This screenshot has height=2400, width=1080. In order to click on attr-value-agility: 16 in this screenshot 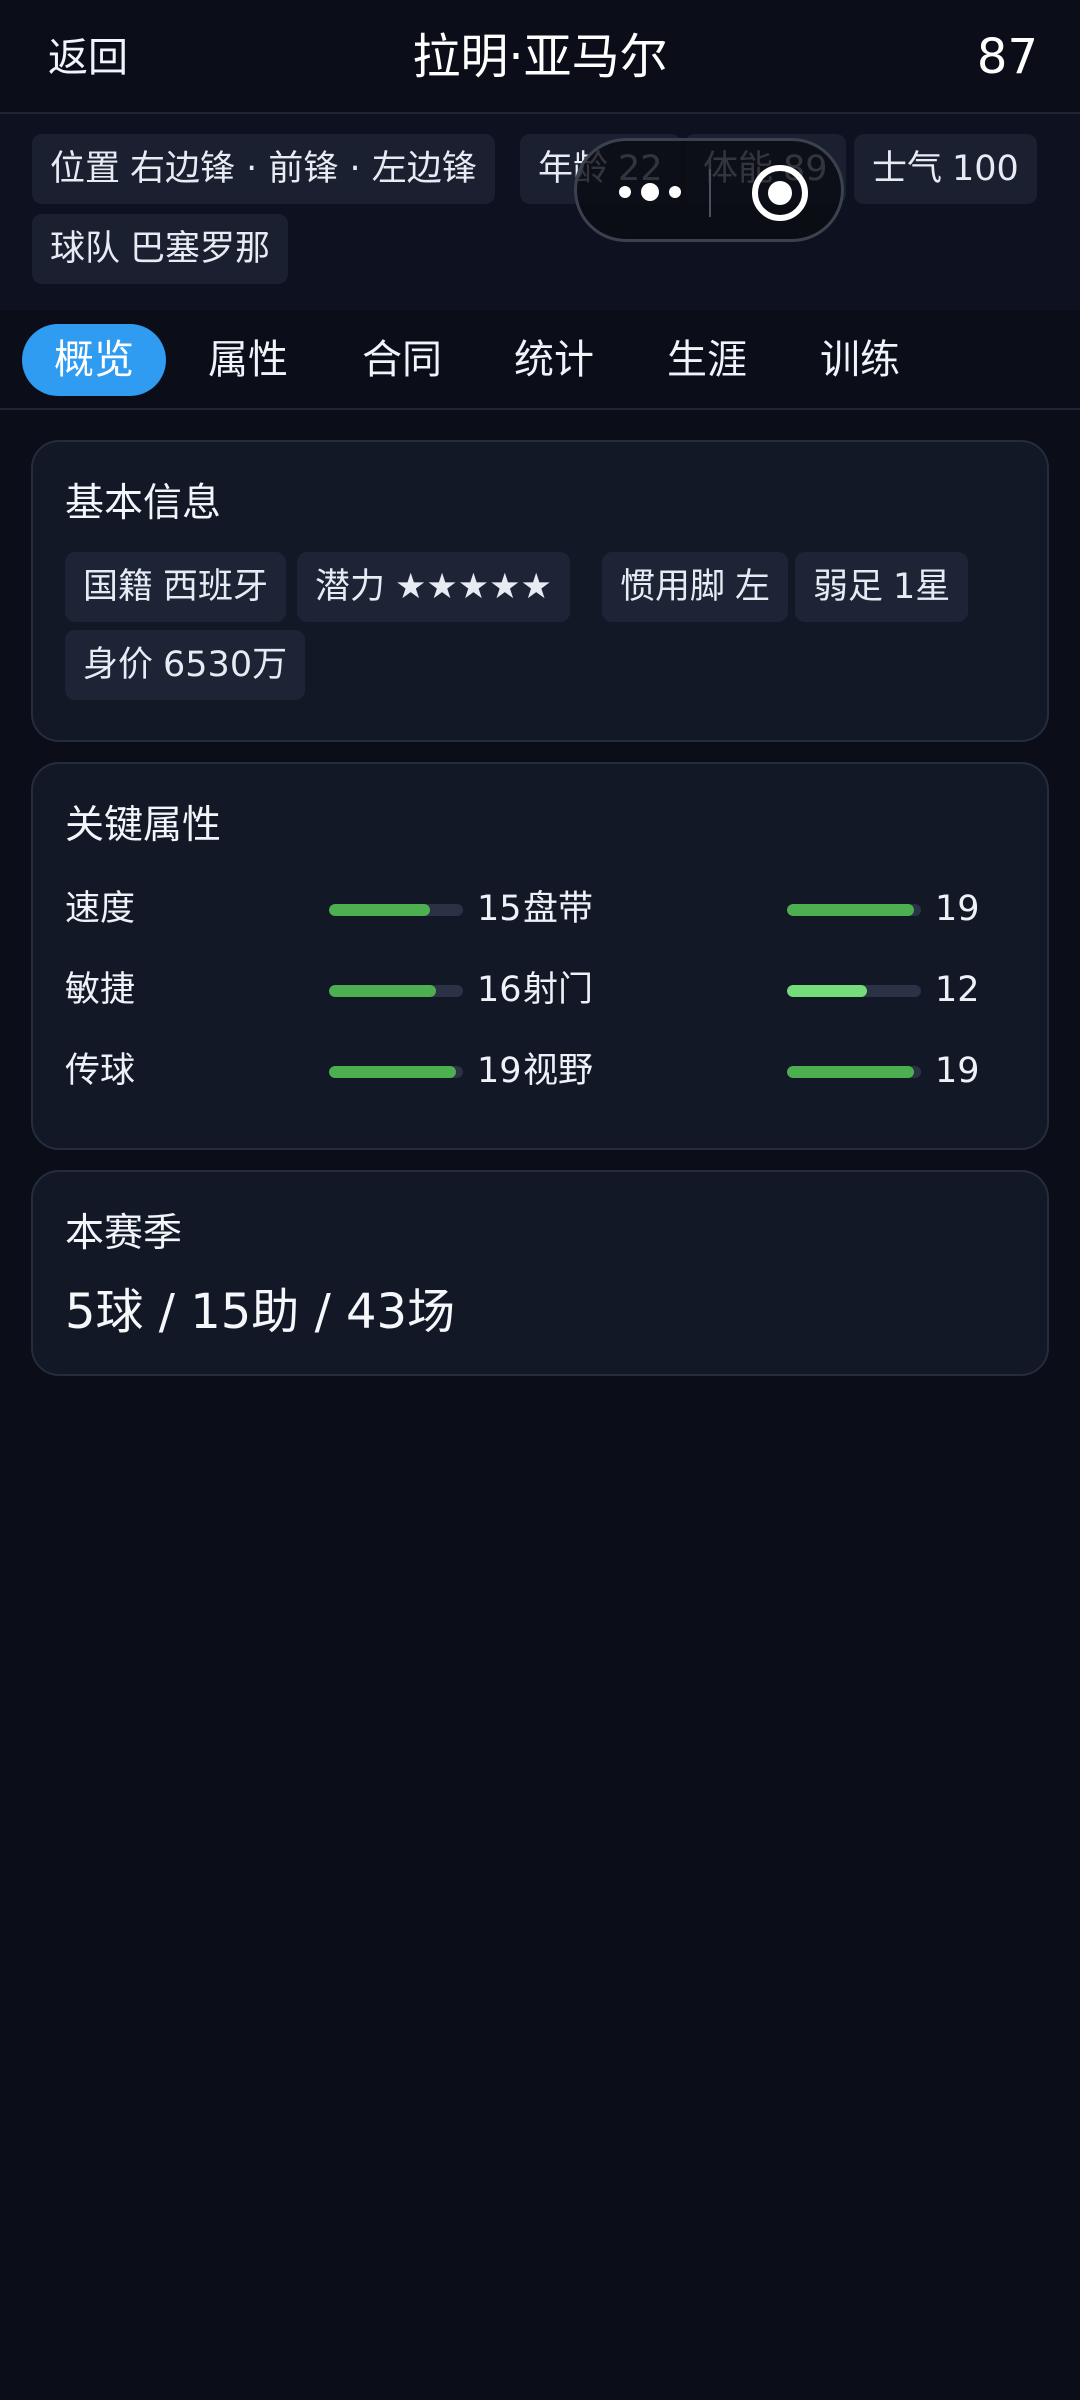, I will do `click(499, 990)`.